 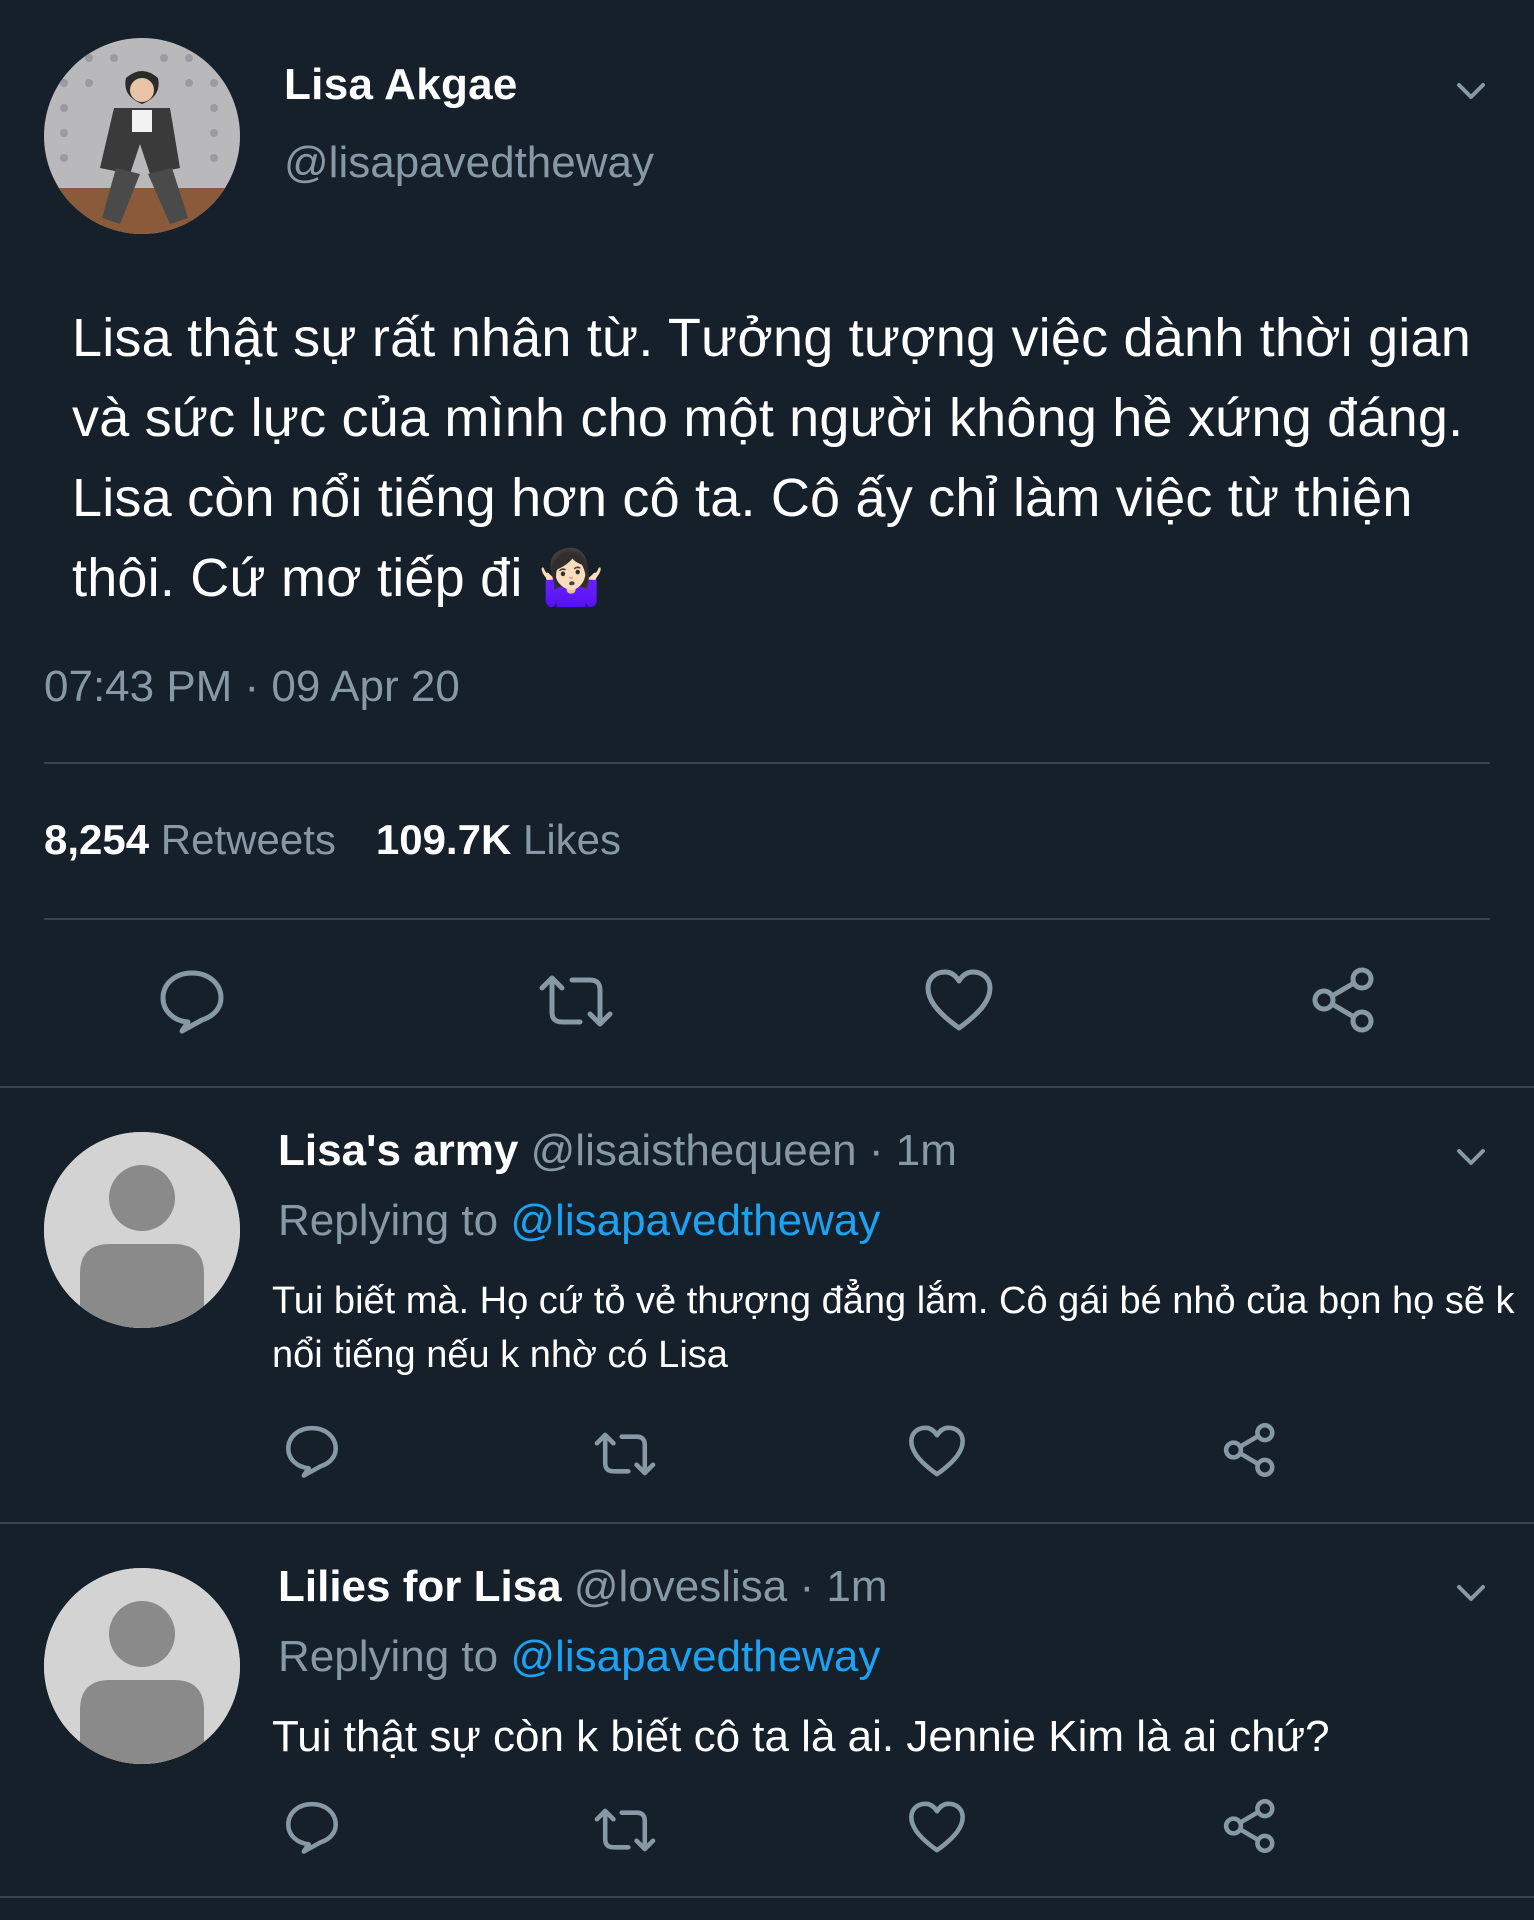 I want to click on retweets-count: 8,254, so click(x=97, y=839).